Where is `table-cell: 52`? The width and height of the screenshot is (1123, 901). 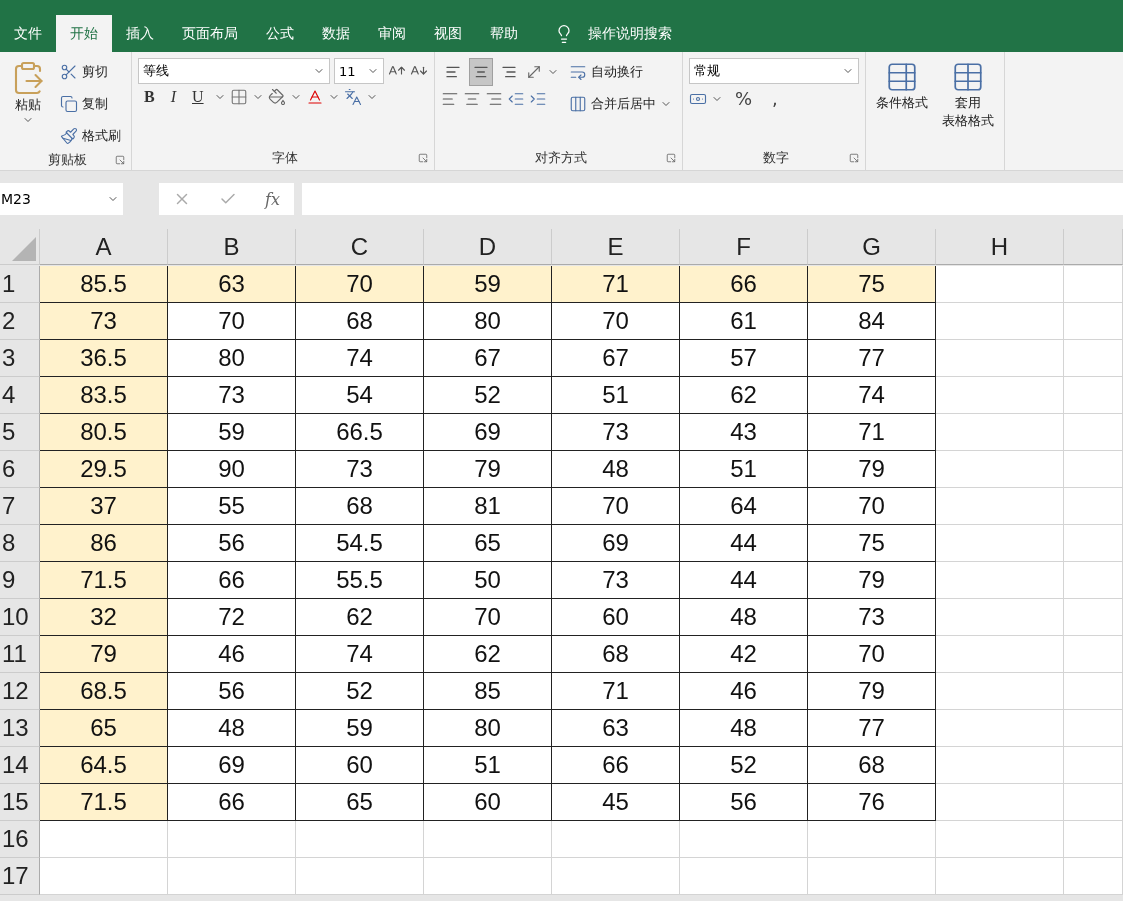 table-cell: 52 is located at coordinates (744, 765).